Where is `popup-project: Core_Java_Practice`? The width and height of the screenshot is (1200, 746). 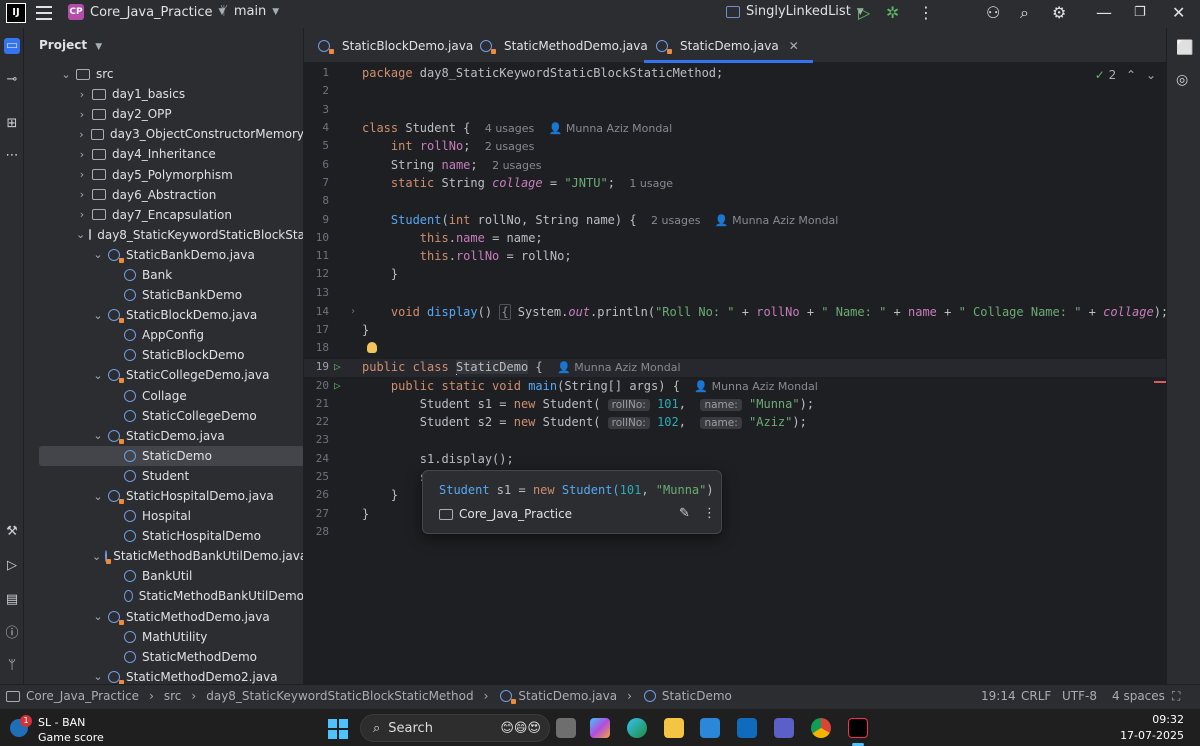 popup-project: Core_Java_Practice is located at coordinates (505, 514).